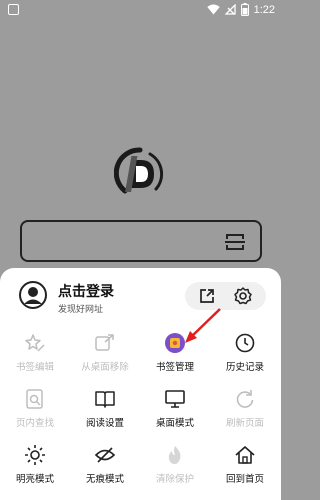  I want to click on menu-item-label: 书签编辑, so click(34, 367).